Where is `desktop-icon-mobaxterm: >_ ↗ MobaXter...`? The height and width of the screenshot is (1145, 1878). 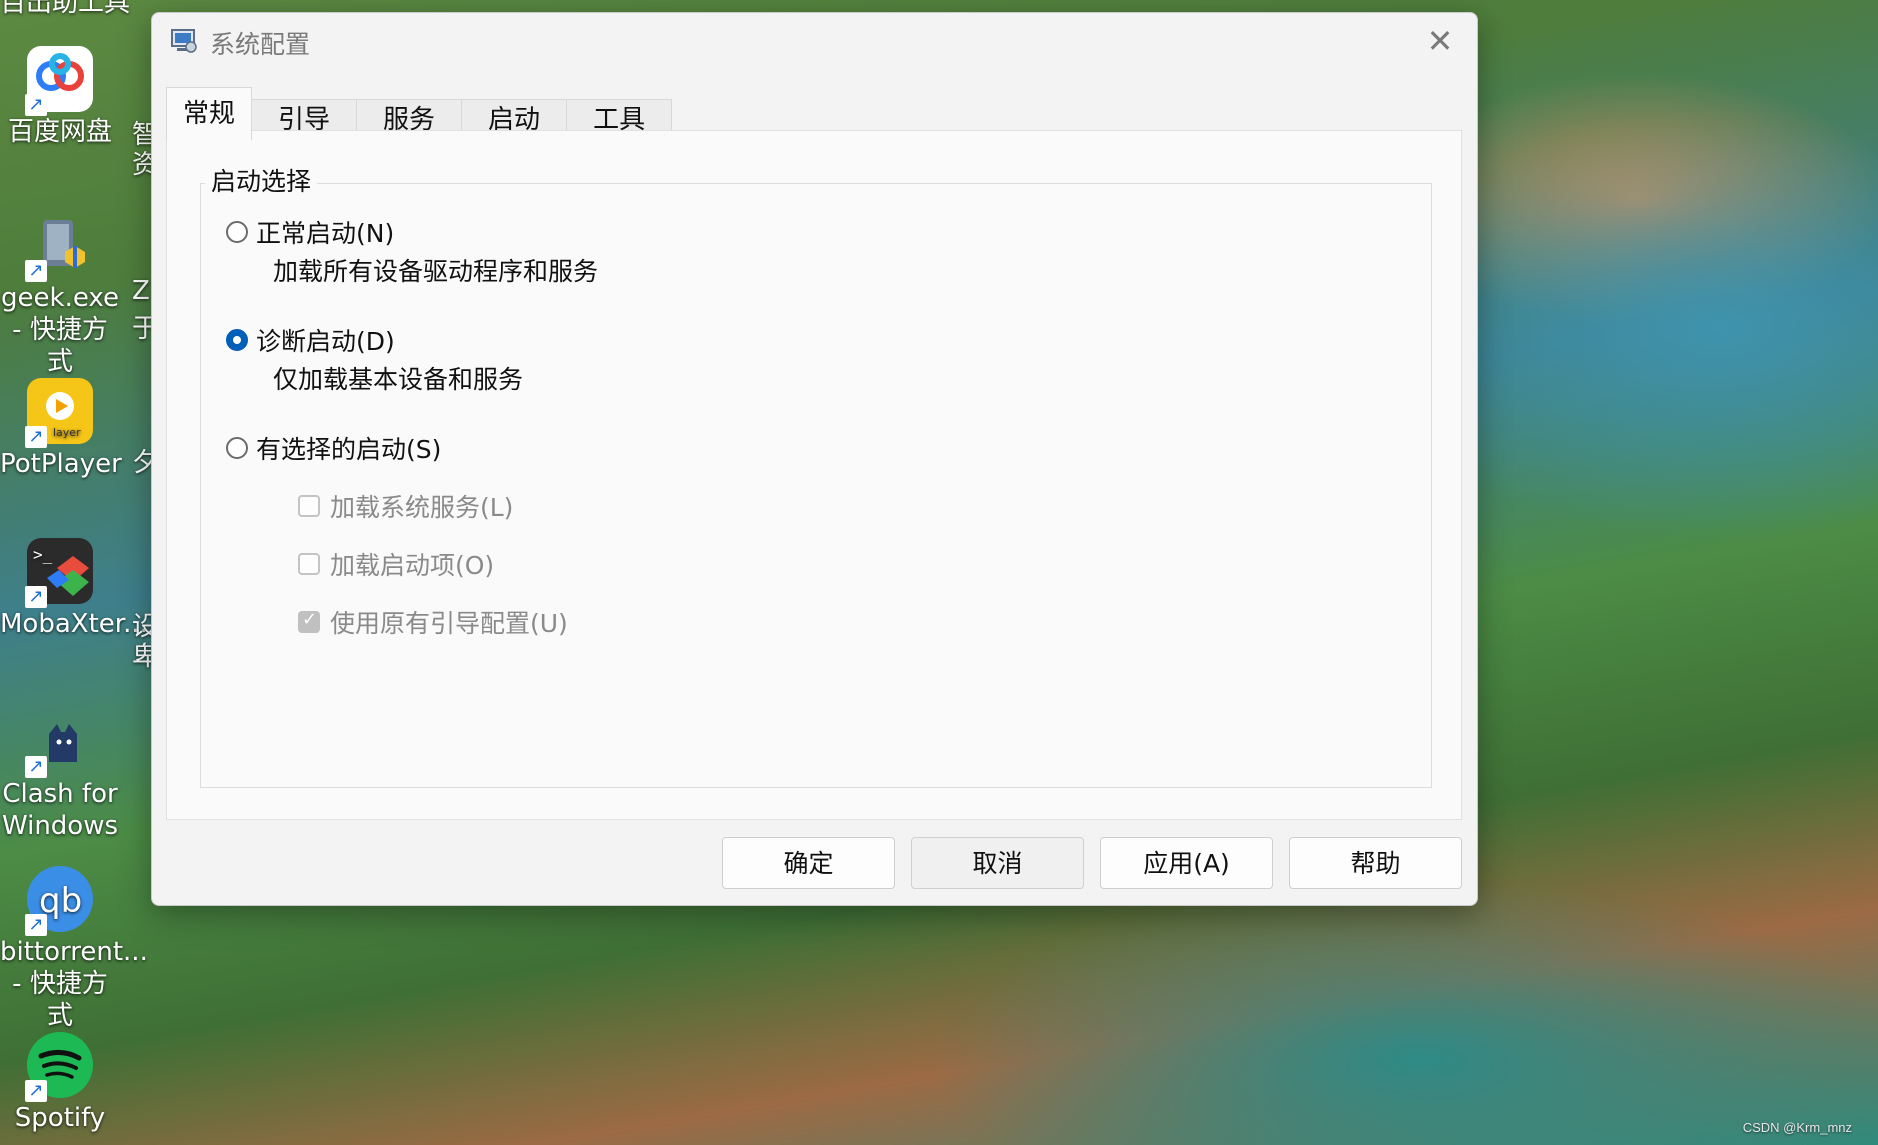 desktop-icon-mobaxterm: >_ ↗ MobaXter... is located at coordinates (74, 589).